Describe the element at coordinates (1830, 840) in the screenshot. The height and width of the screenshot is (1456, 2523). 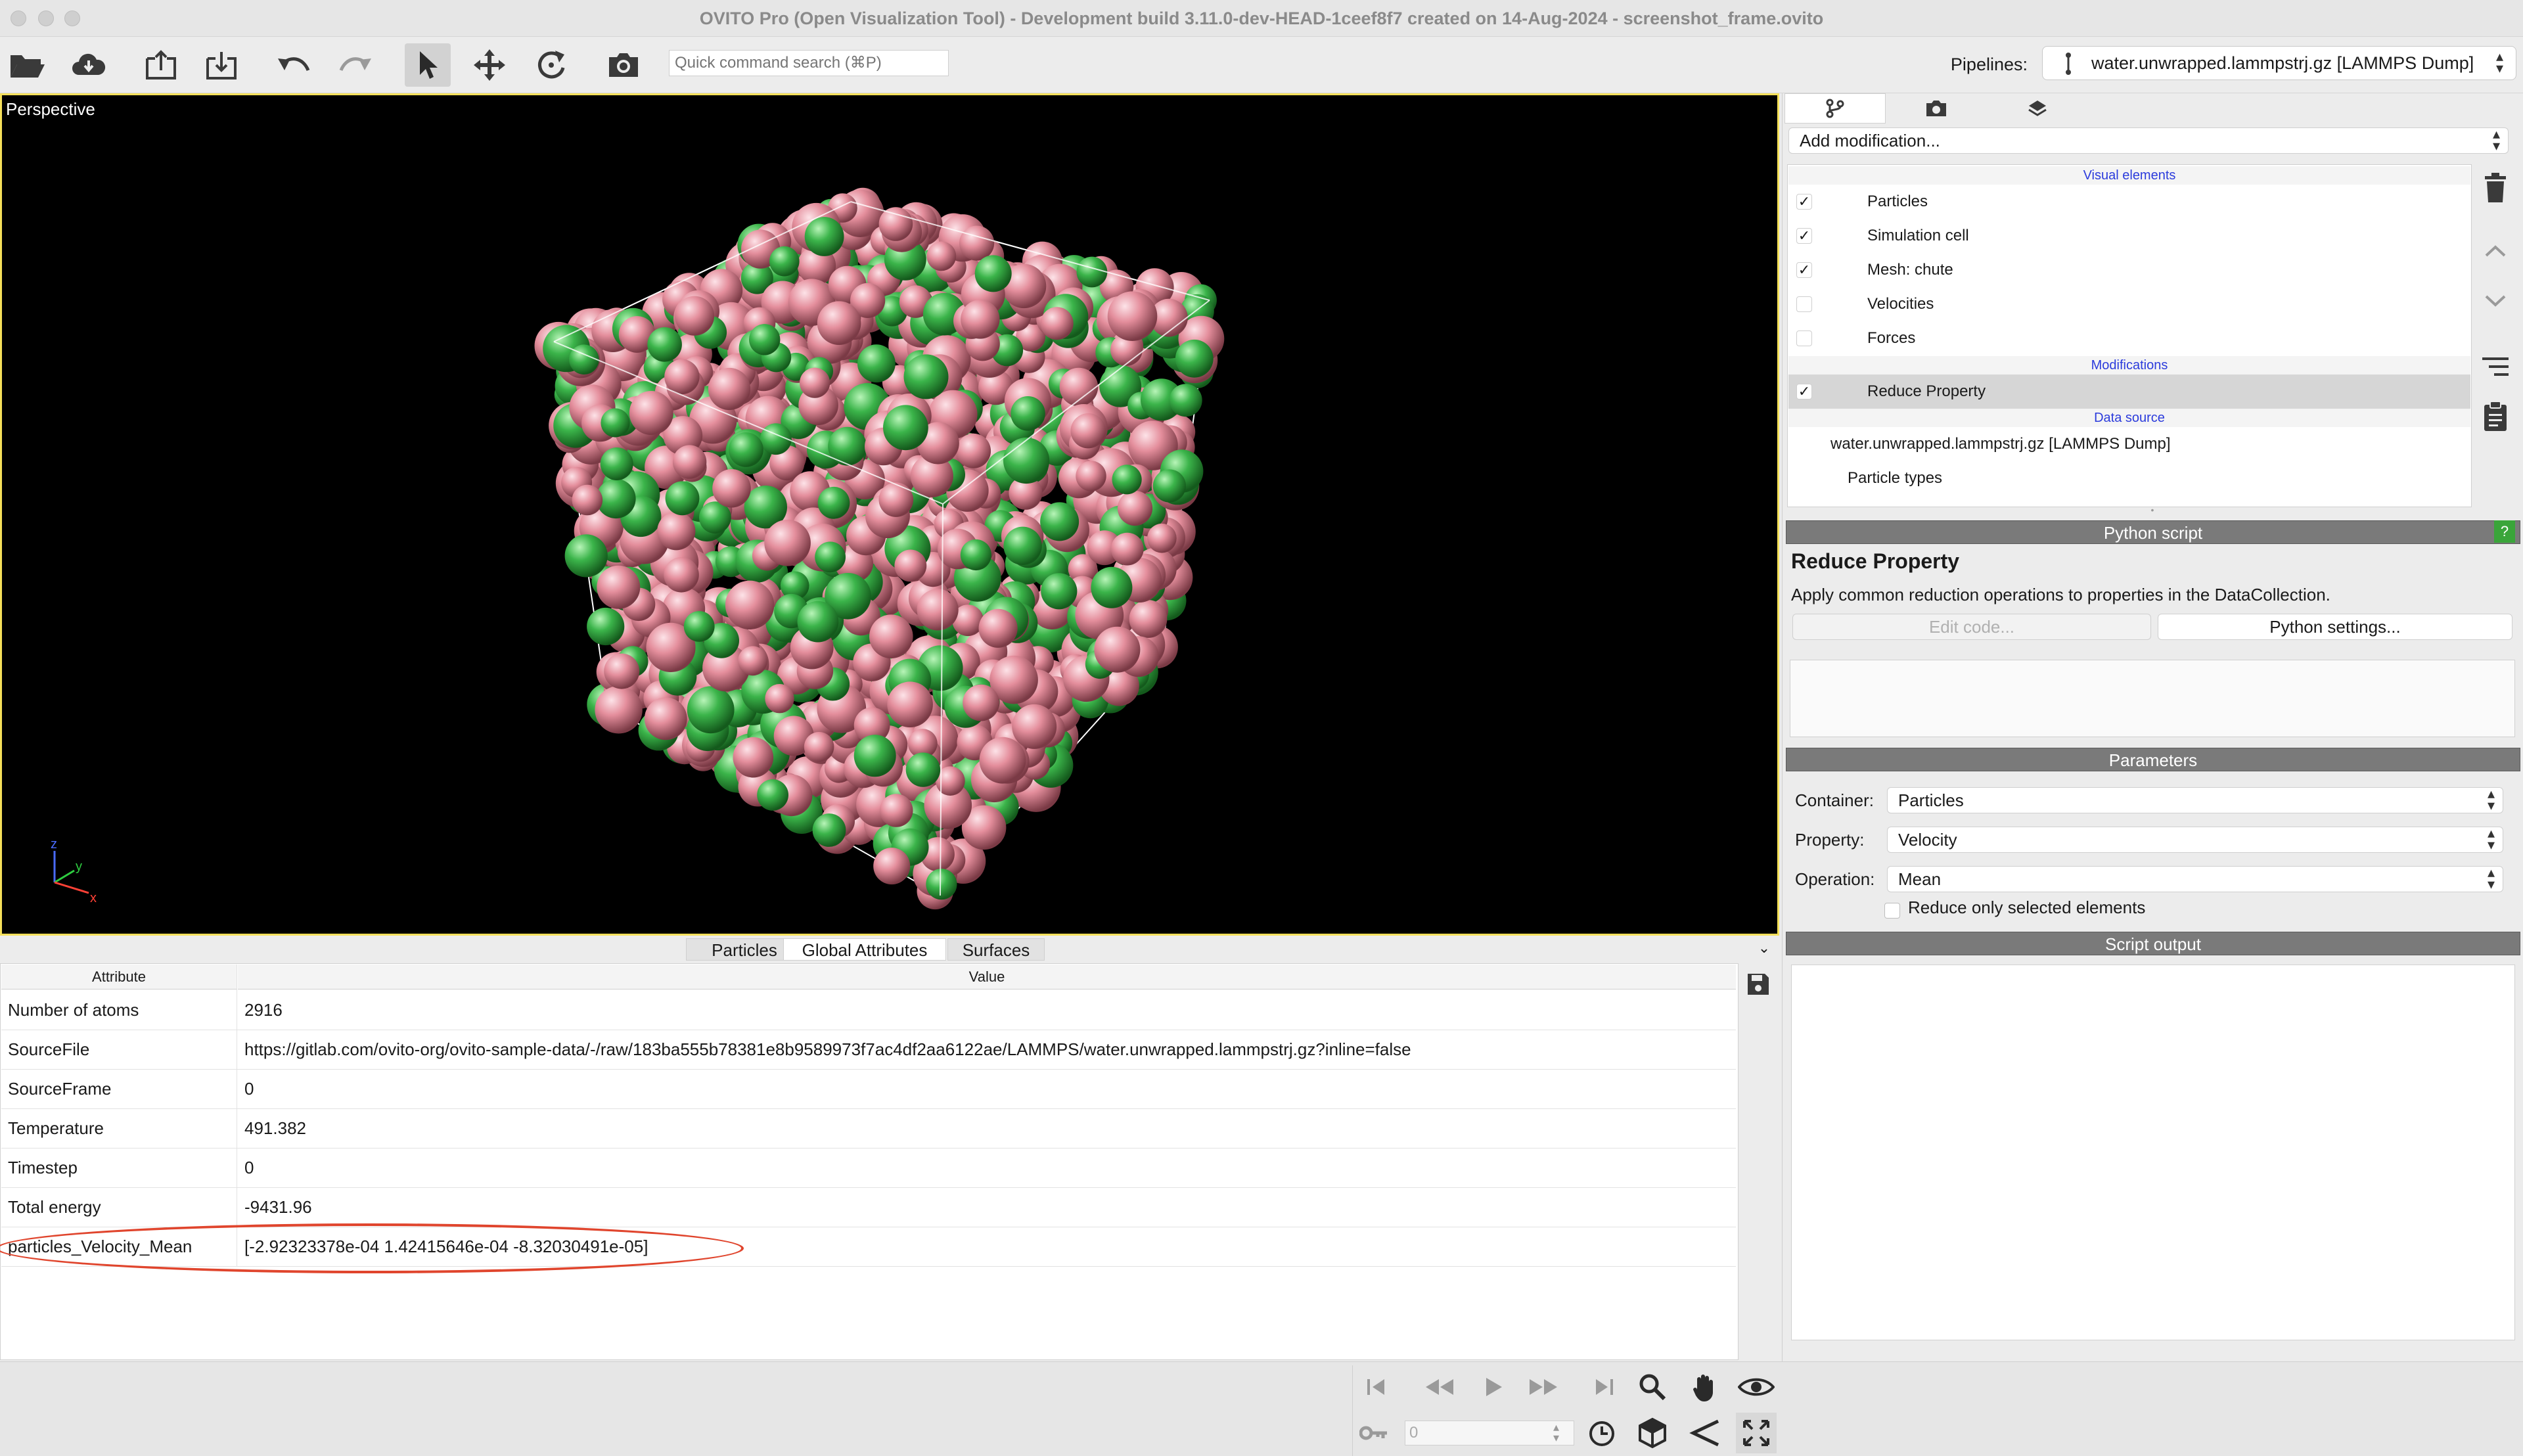
I see `property-label: Property:` at that location.